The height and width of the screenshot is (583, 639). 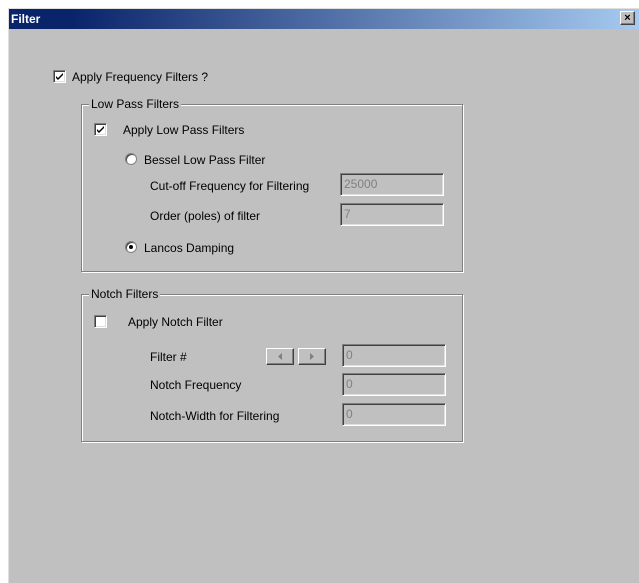 What do you see at coordinates (26, 19) in the screenshot?
I see `window-title: Filter` at bounding box center [26, 19].